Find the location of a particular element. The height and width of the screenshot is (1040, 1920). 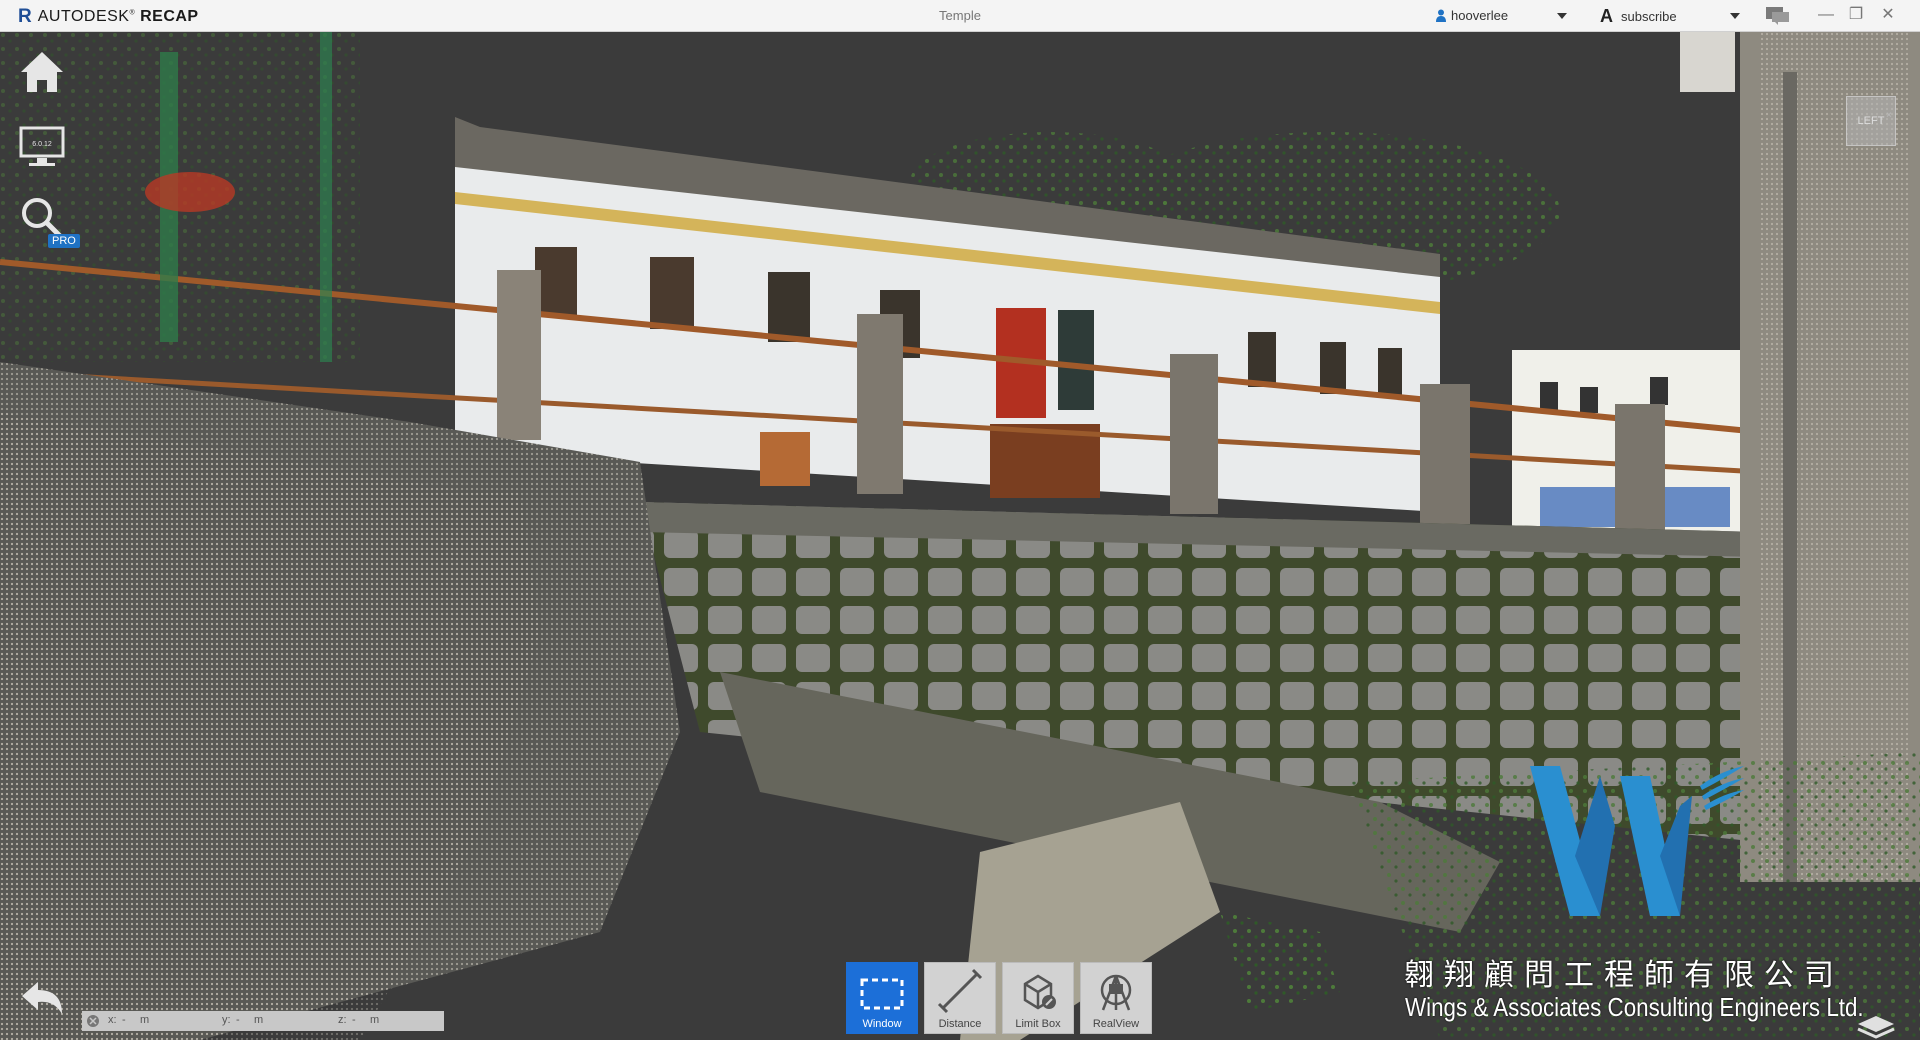

coordinates-readout: x: - m y: - m z: - m is located at coordinates (263, 1021).